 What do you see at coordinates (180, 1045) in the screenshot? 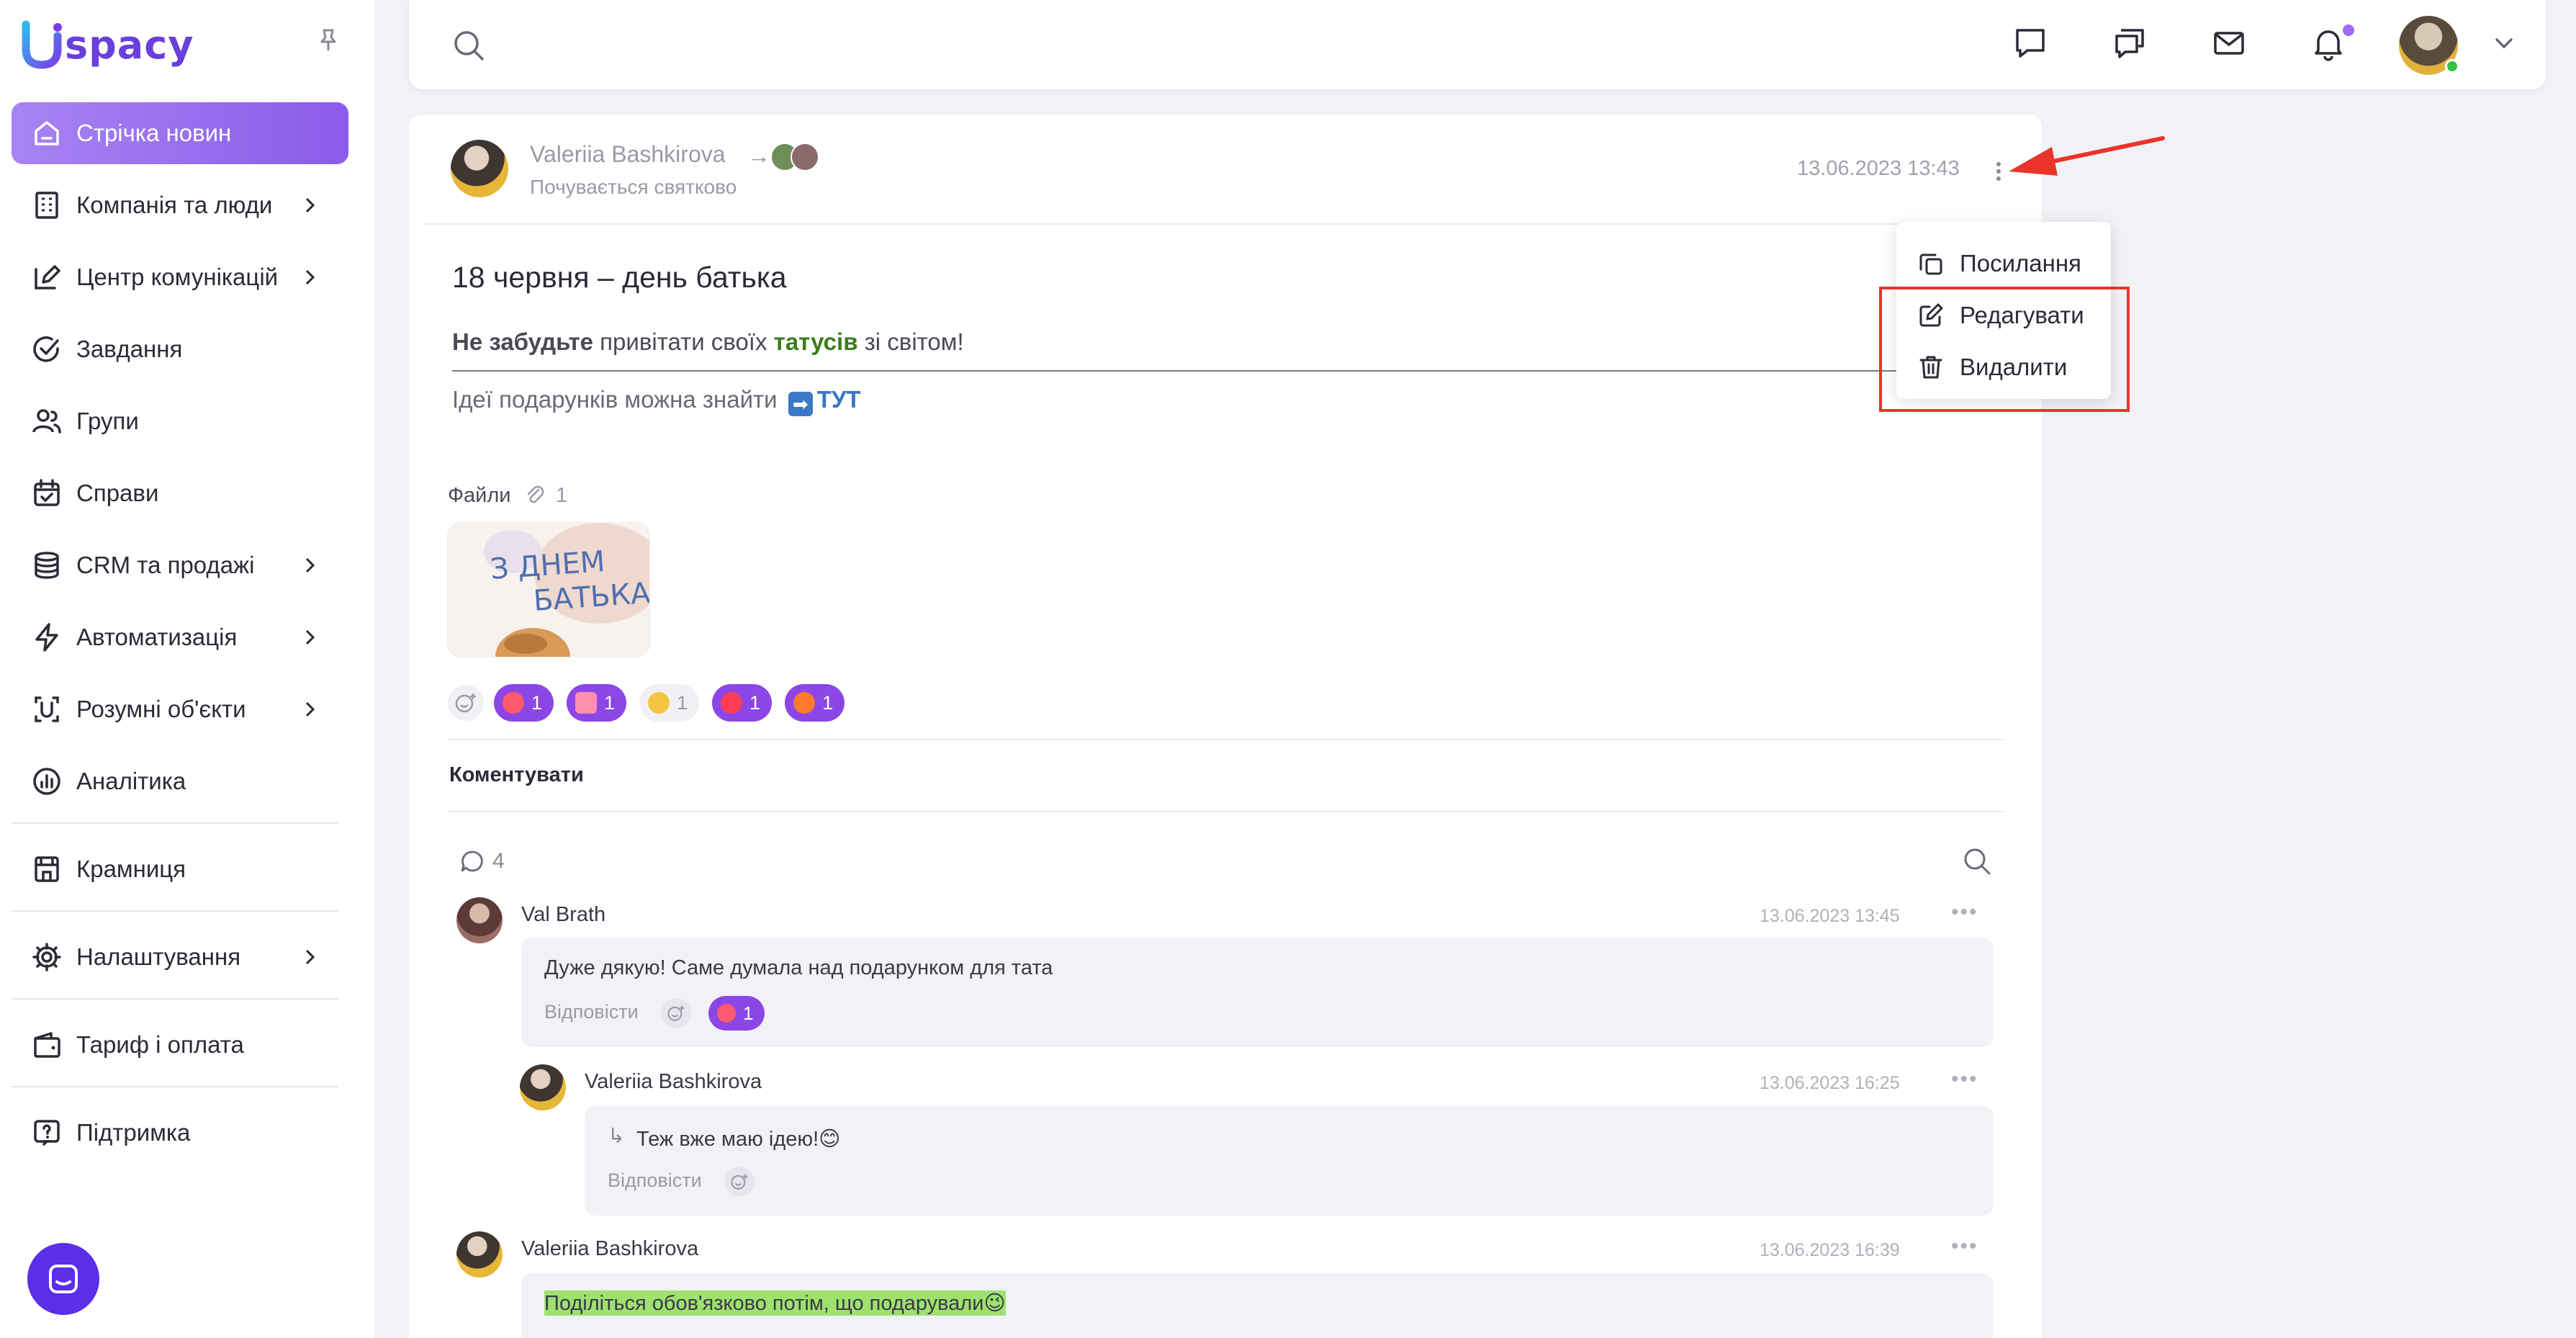
I see `sidebar-item-billing: Тариф і оплата` at bounding box center [180, 1045].